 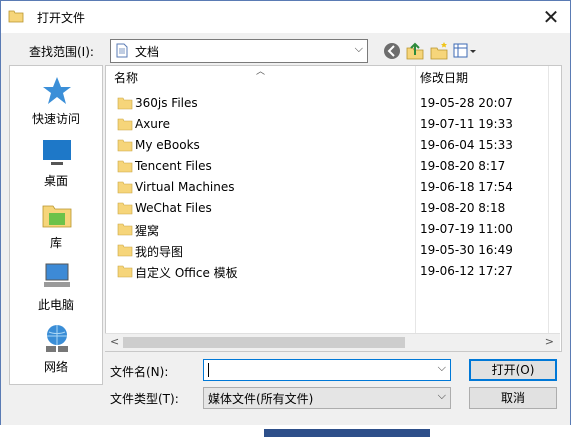 What do you see at coordinates (61, 18) in the screenshot?
I see `dialog-title: 打开文件` at bounding box center [61, 18].